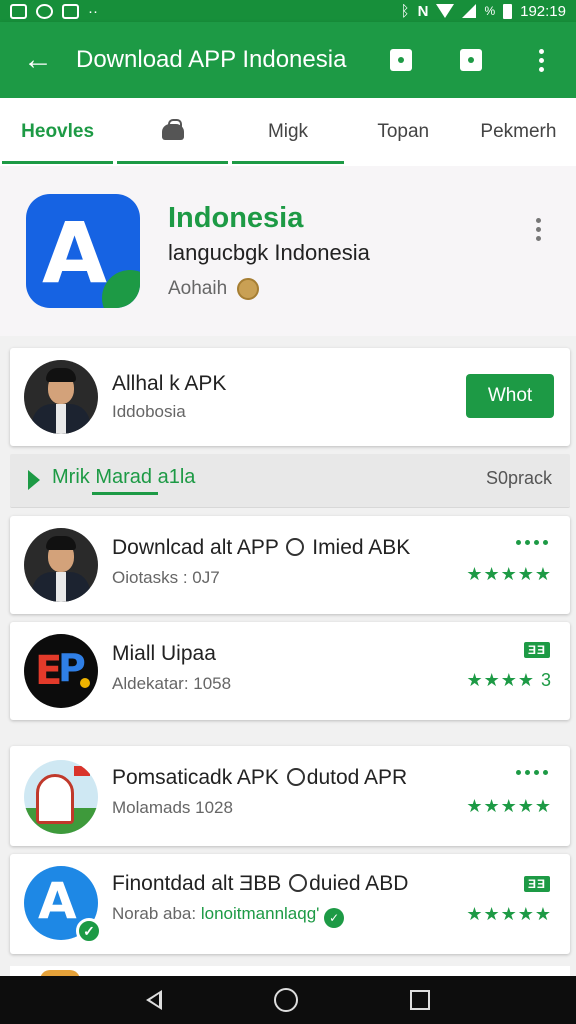 Image resolution: width=576 pixels, height=1024 pixels. I want to click on more-notifications-icon: ··, so click(93, 11).